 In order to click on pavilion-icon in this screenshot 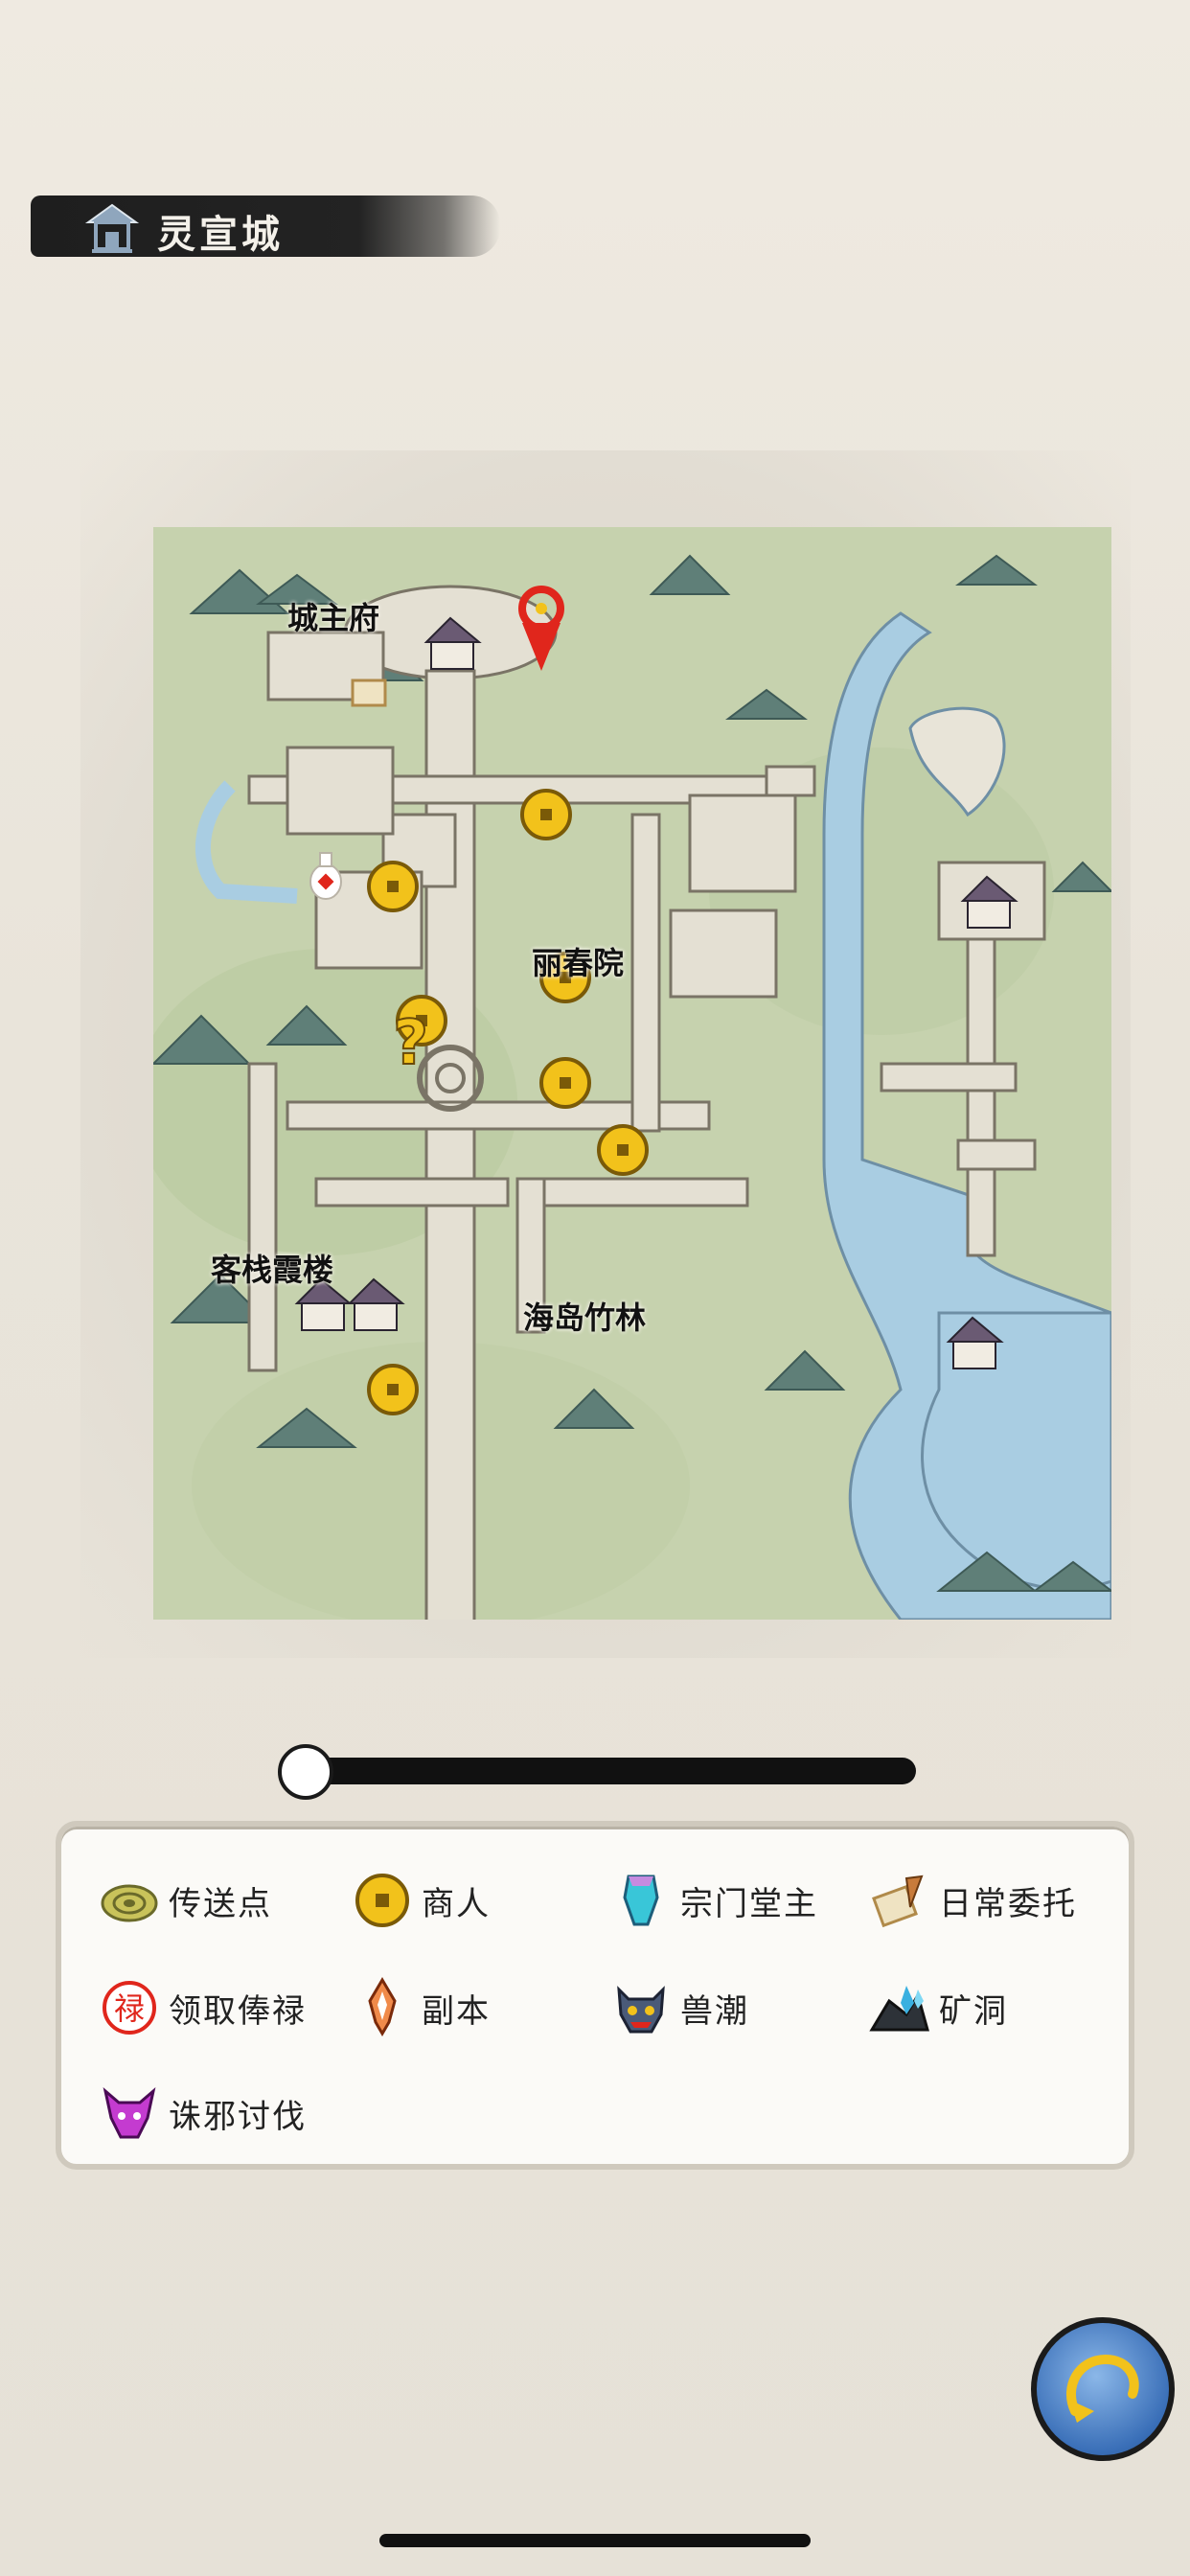, I will do `click(112, 228)`.